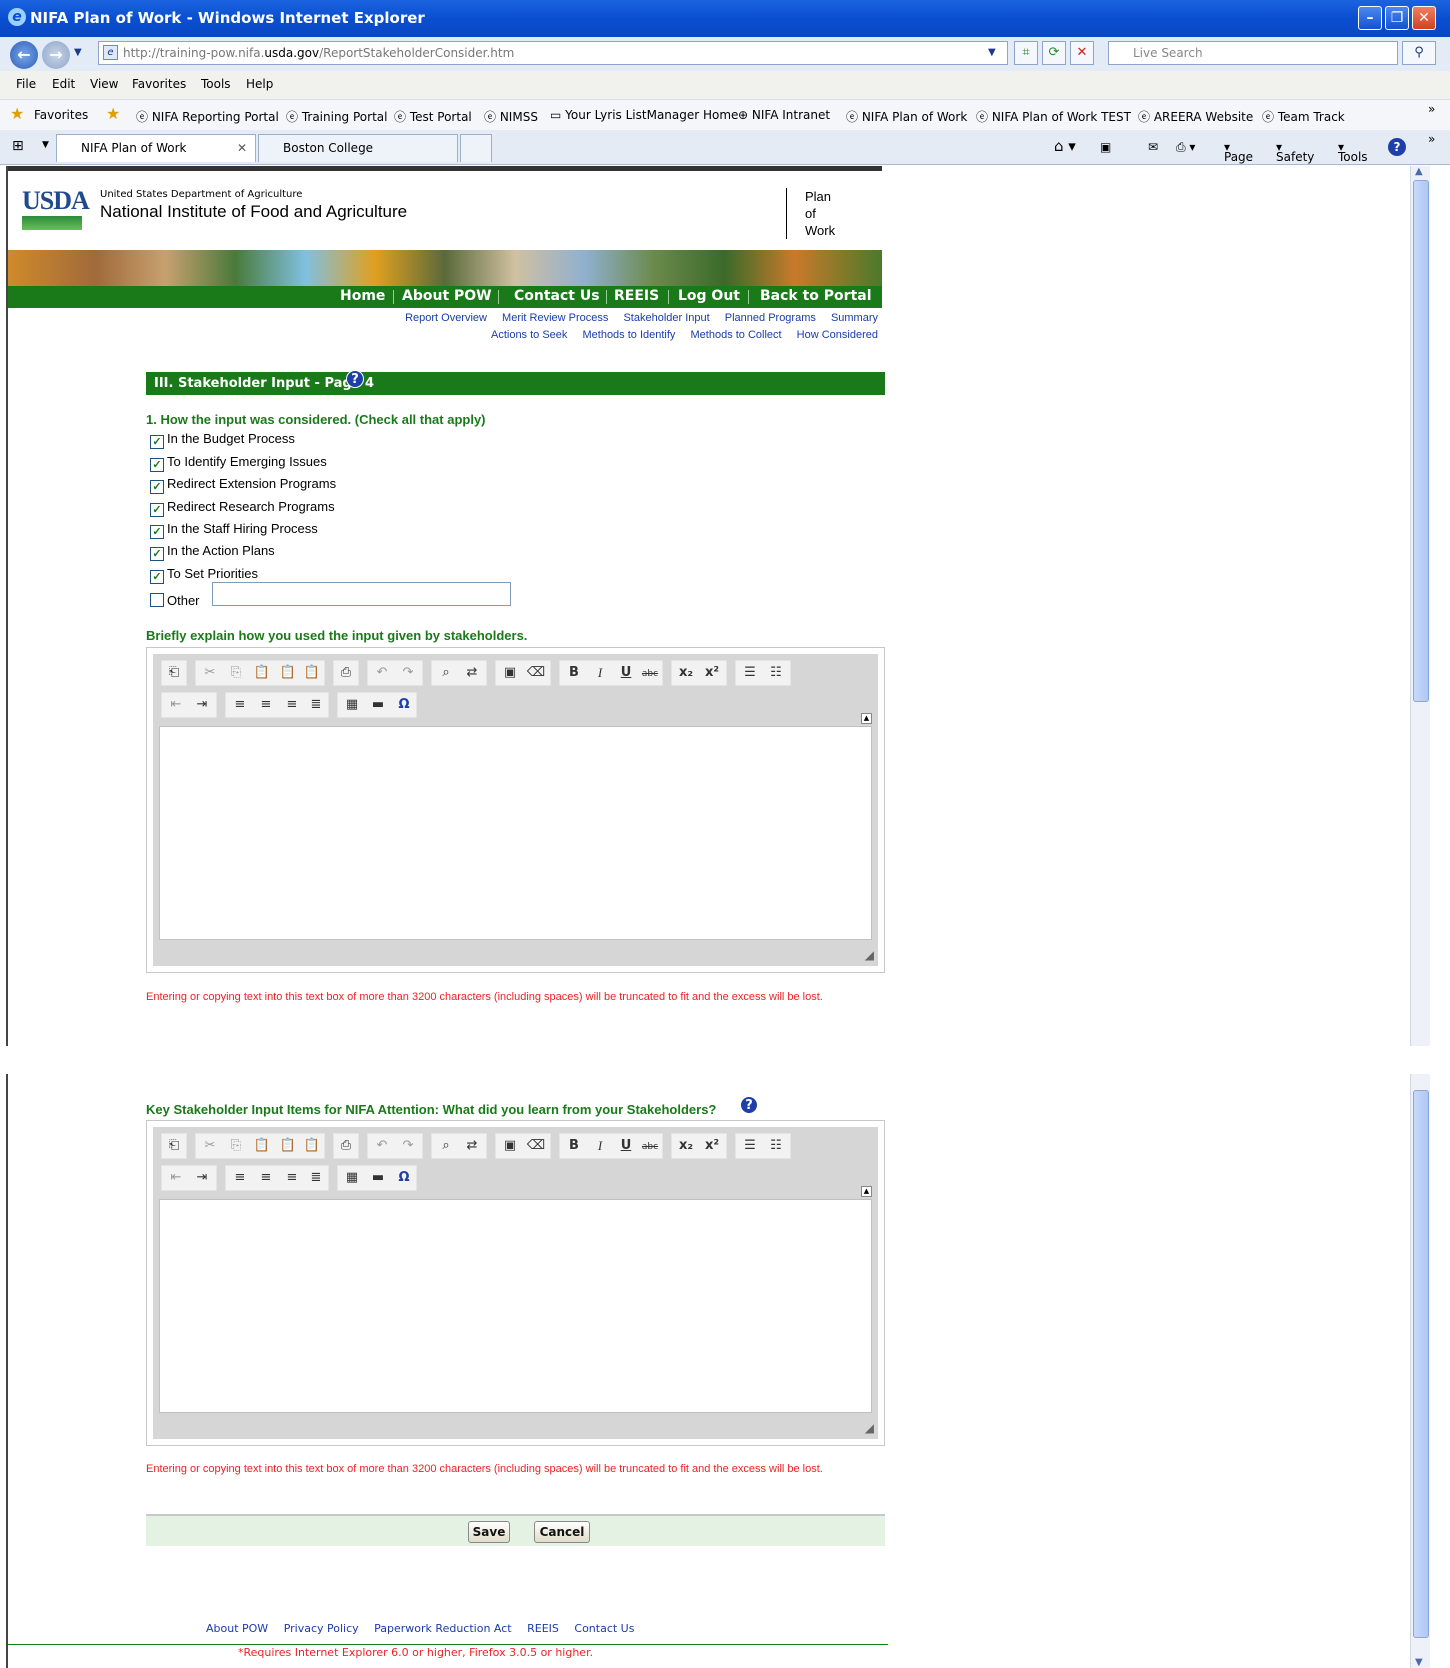 This screenshot has height=1668, width=1450. What do you see at coordinates (555, 318) in the screenshot?
I see `sublink-merit-review: Merit Review Process` at bounding box center [555, 318].